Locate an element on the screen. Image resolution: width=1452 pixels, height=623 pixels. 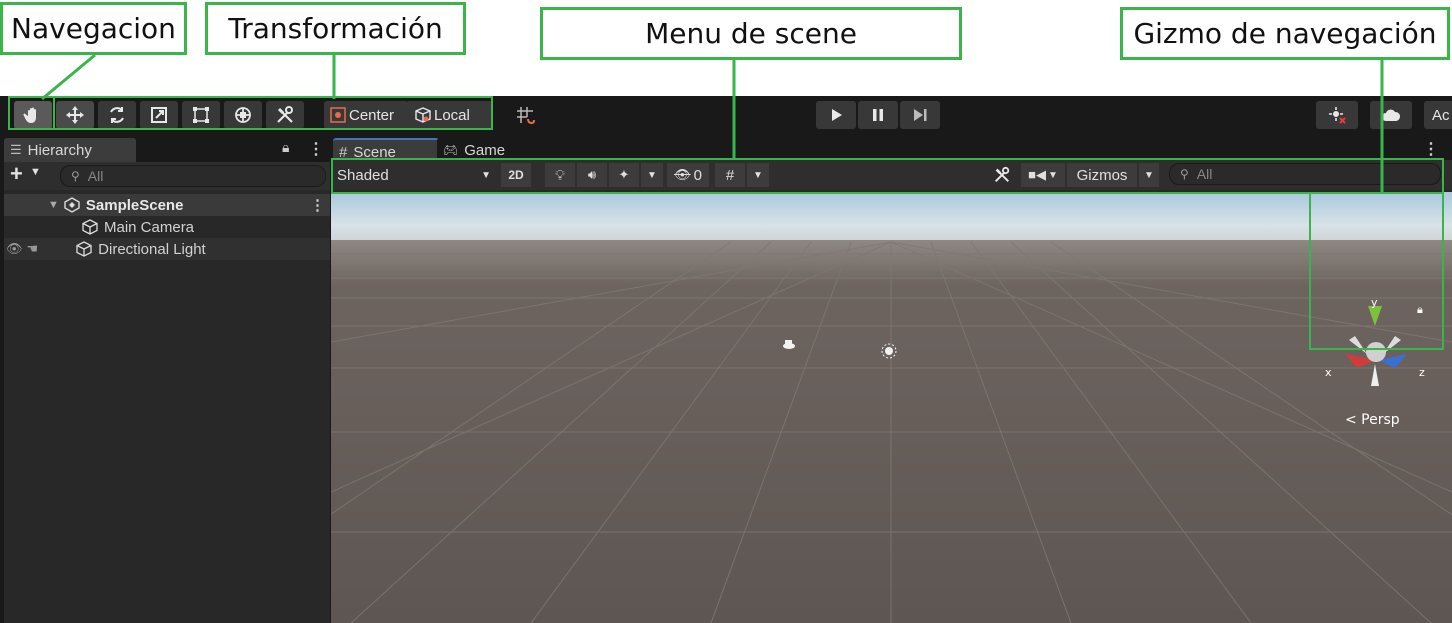
account-label: Ac is located at coordinates (1441, 115).